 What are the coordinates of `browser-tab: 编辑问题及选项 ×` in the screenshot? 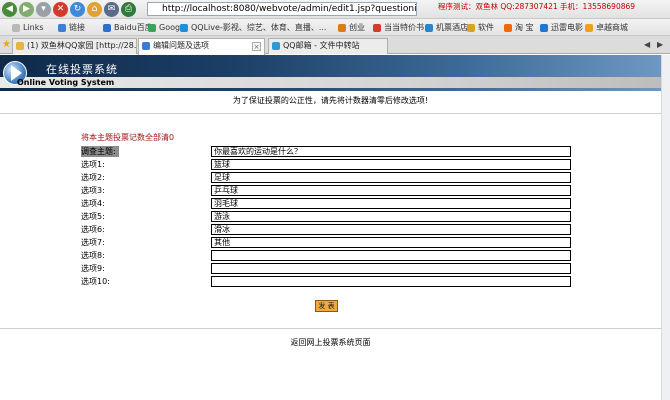 It's located at (201, 46).